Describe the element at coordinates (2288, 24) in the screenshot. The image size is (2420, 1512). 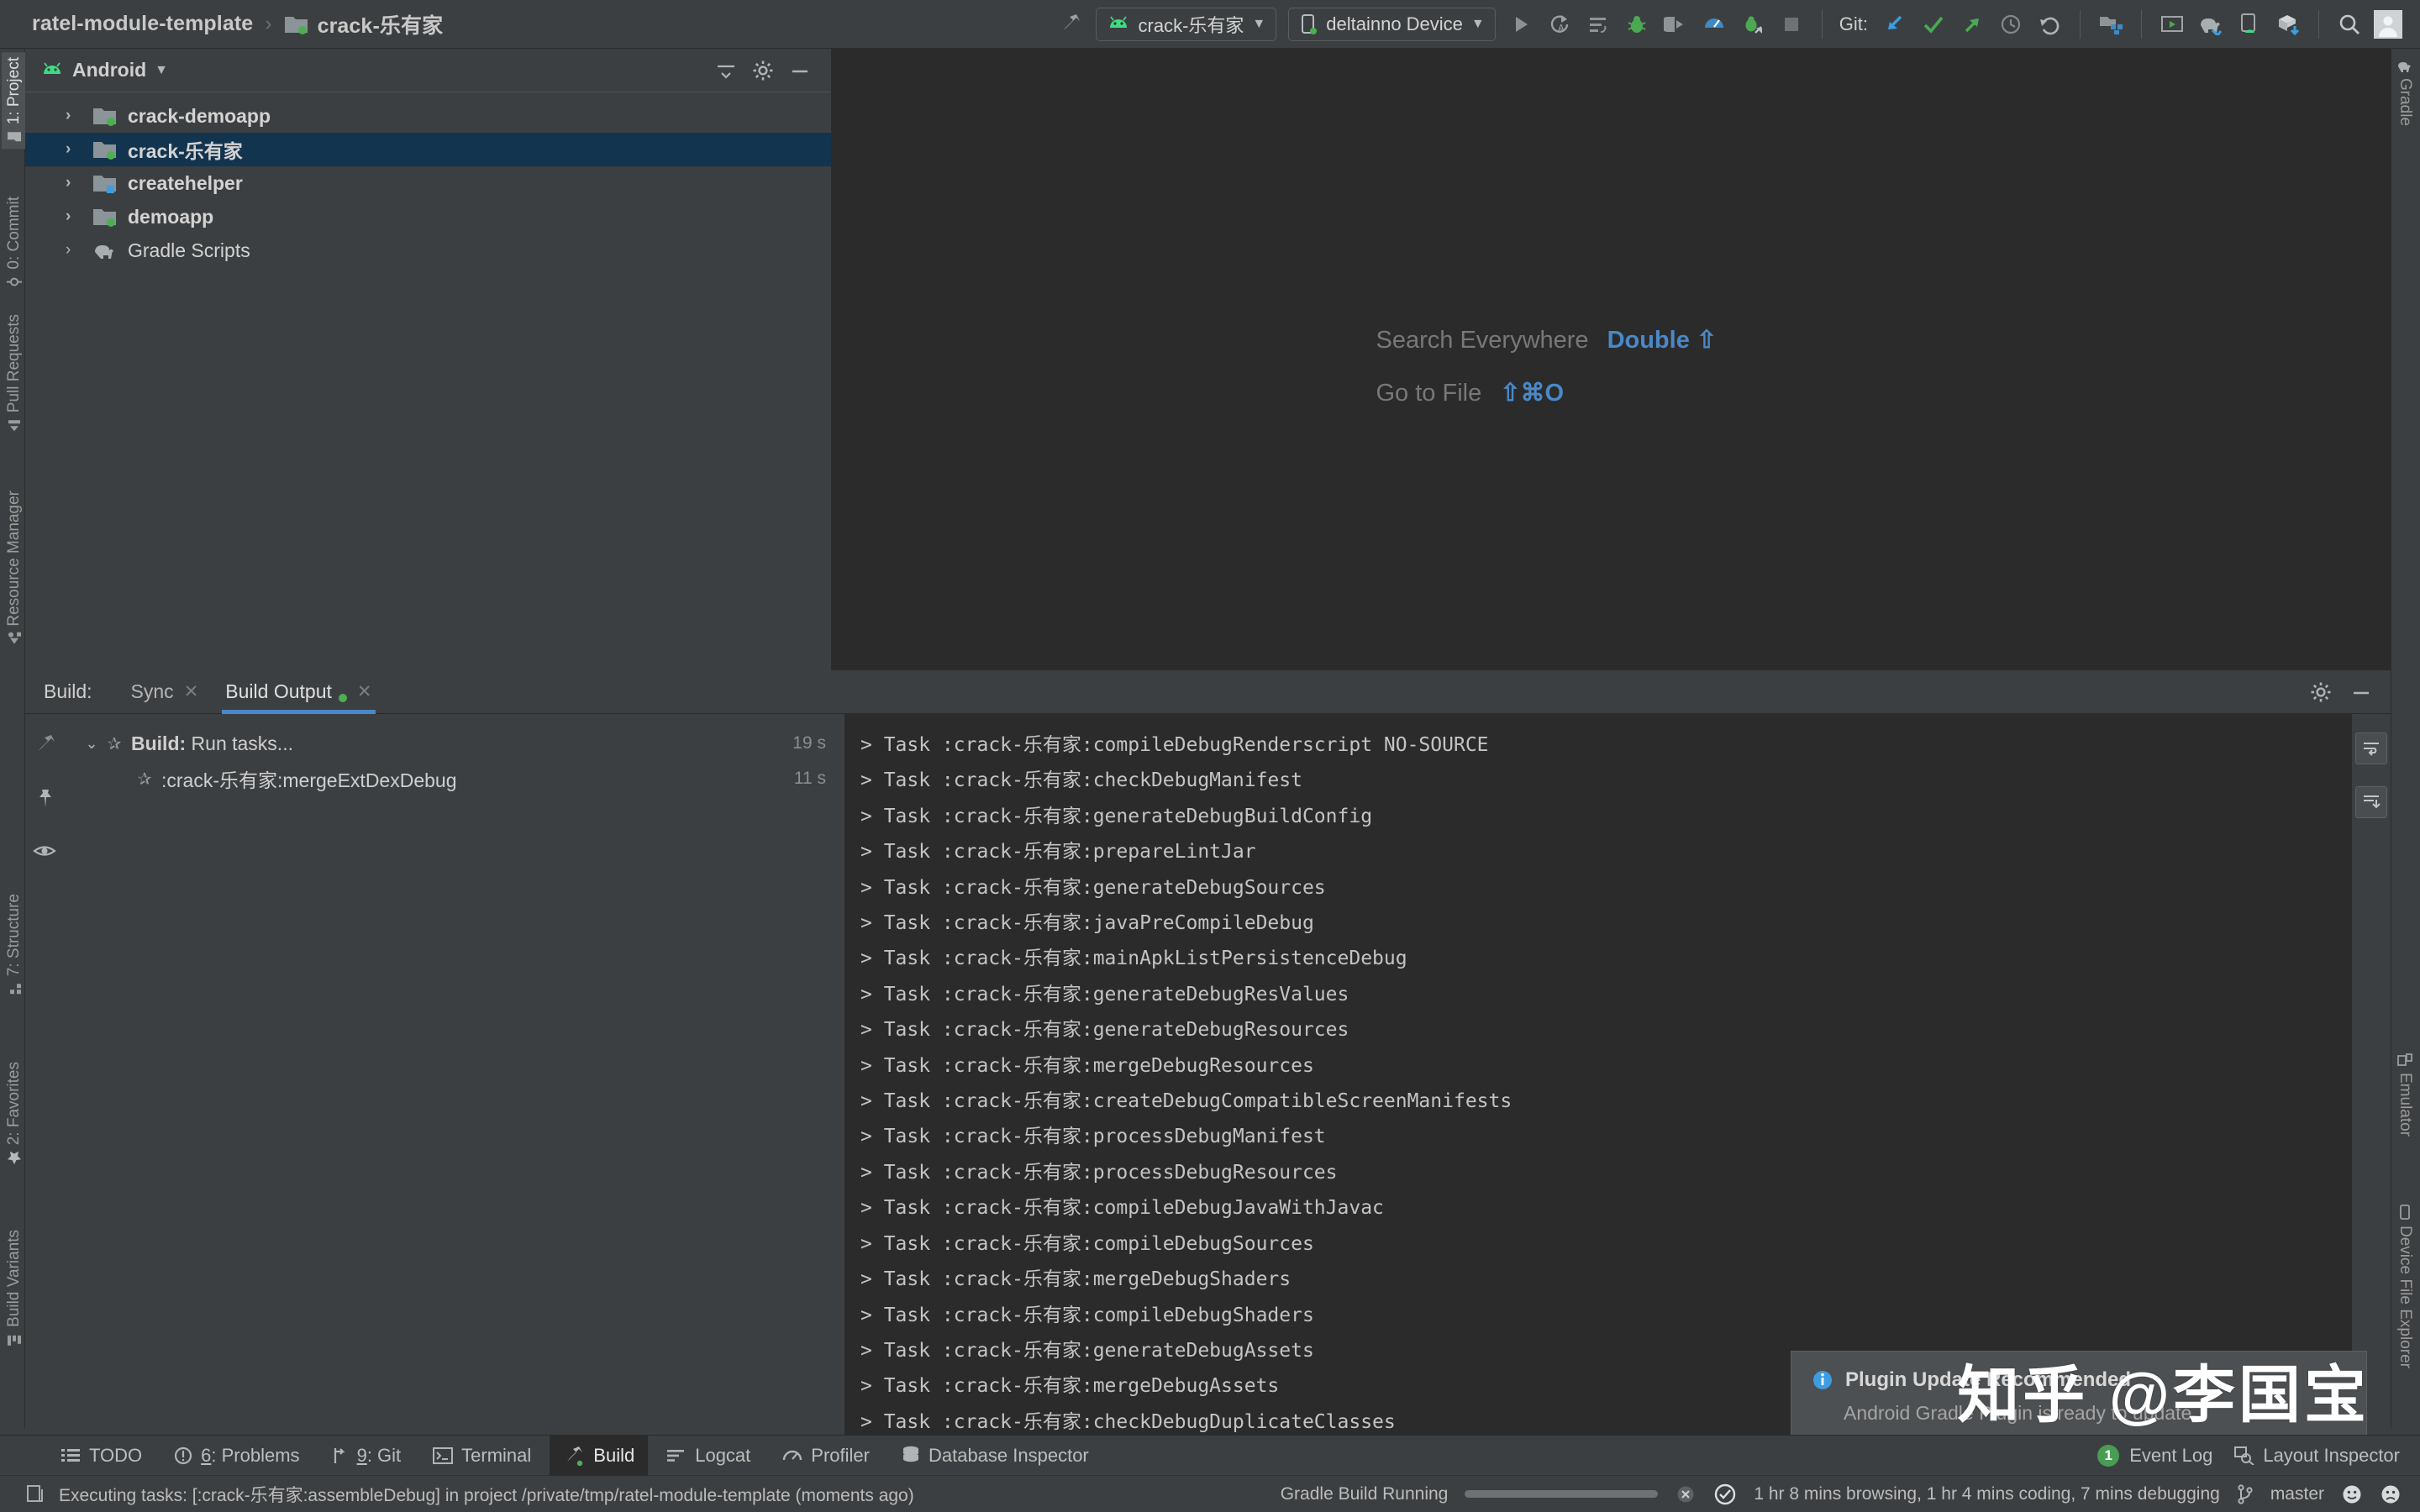
I see `sdk-cube-download-icon` at that location.